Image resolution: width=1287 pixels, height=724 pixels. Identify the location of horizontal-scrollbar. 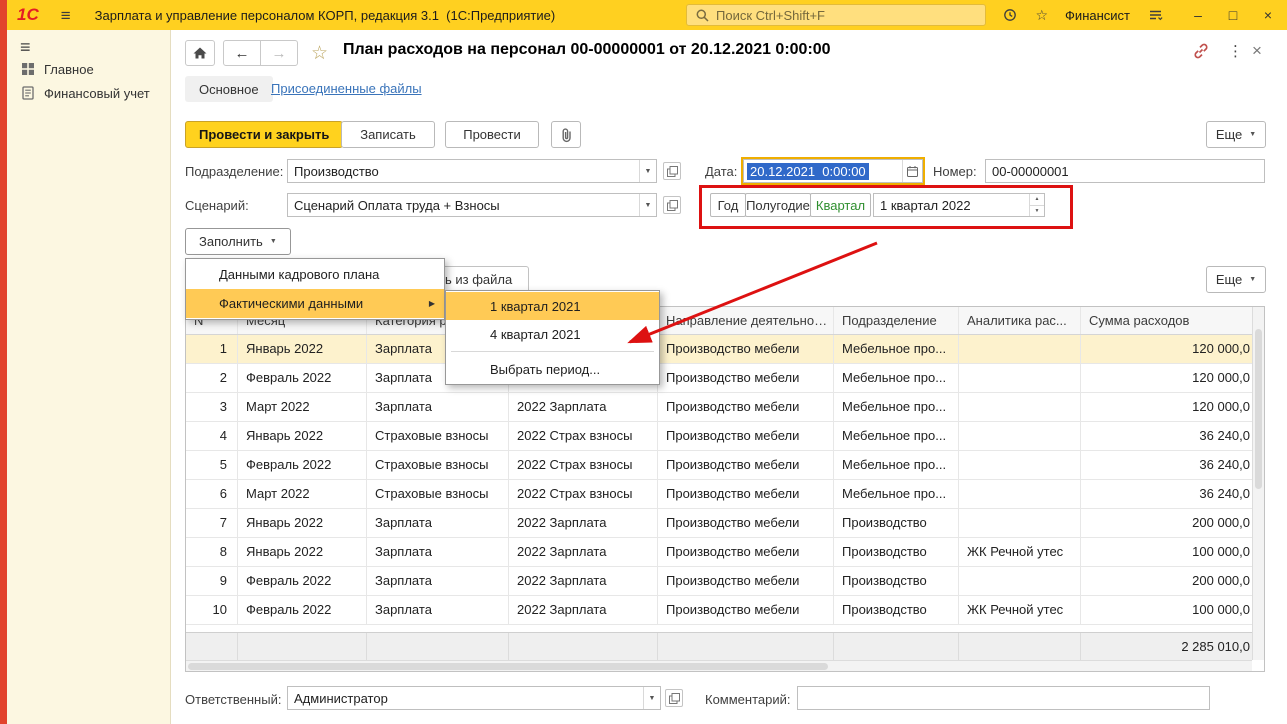
(719, 665).